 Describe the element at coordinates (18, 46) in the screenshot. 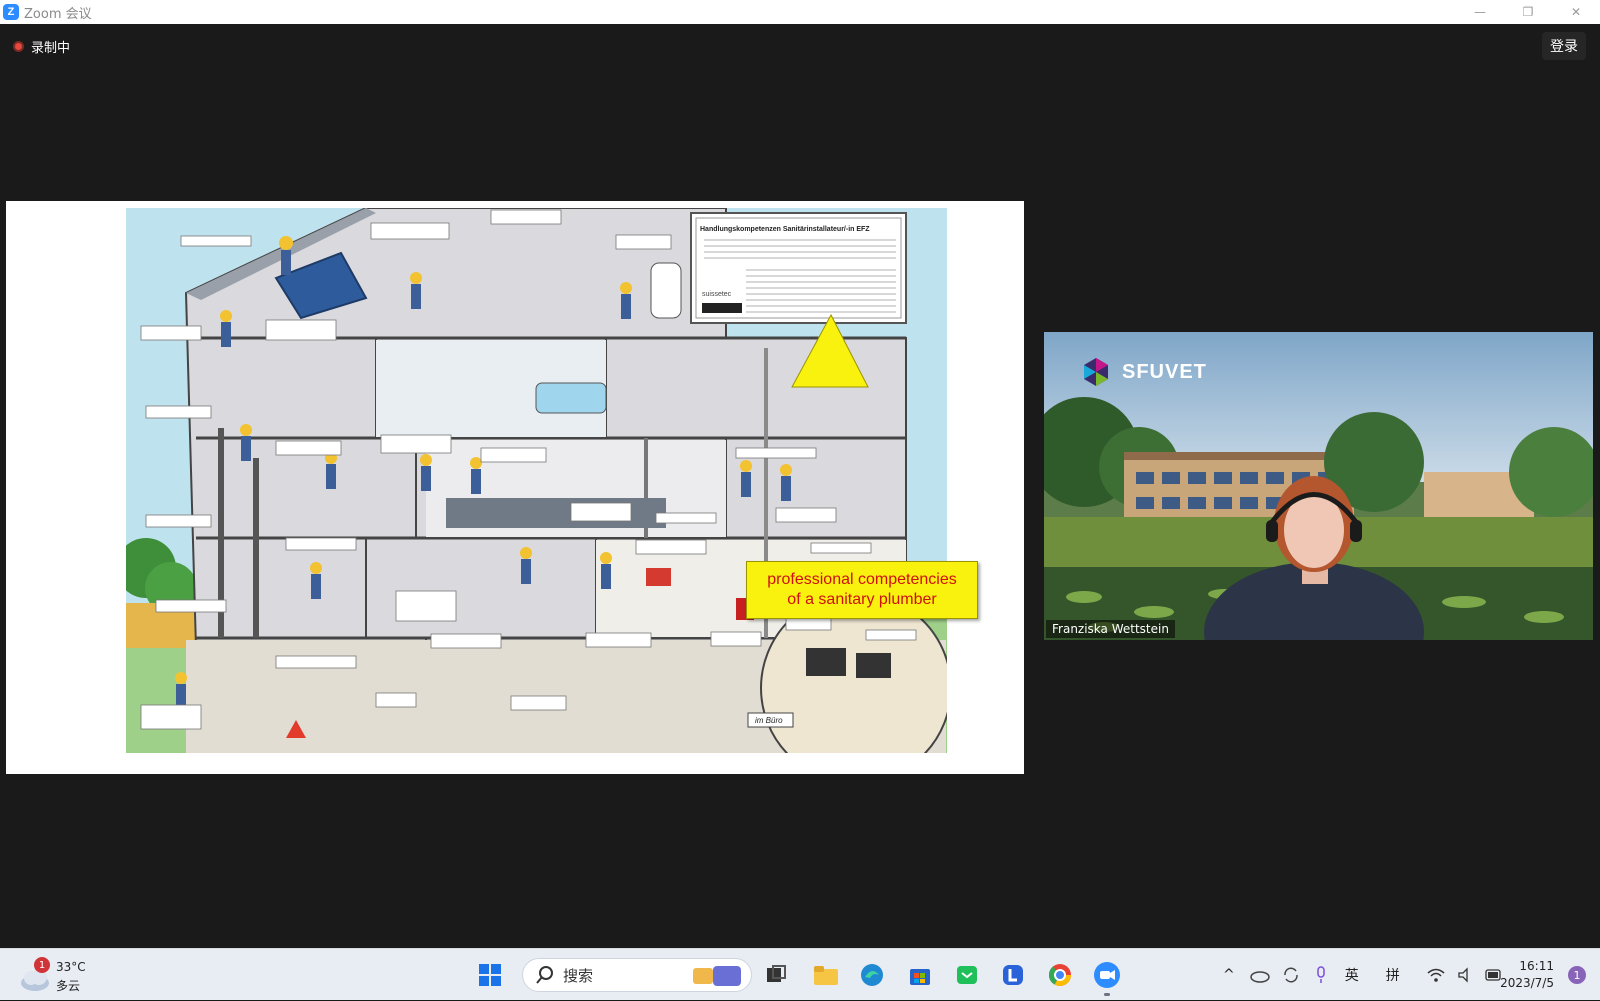

I see `record-dot-icon` at that location.